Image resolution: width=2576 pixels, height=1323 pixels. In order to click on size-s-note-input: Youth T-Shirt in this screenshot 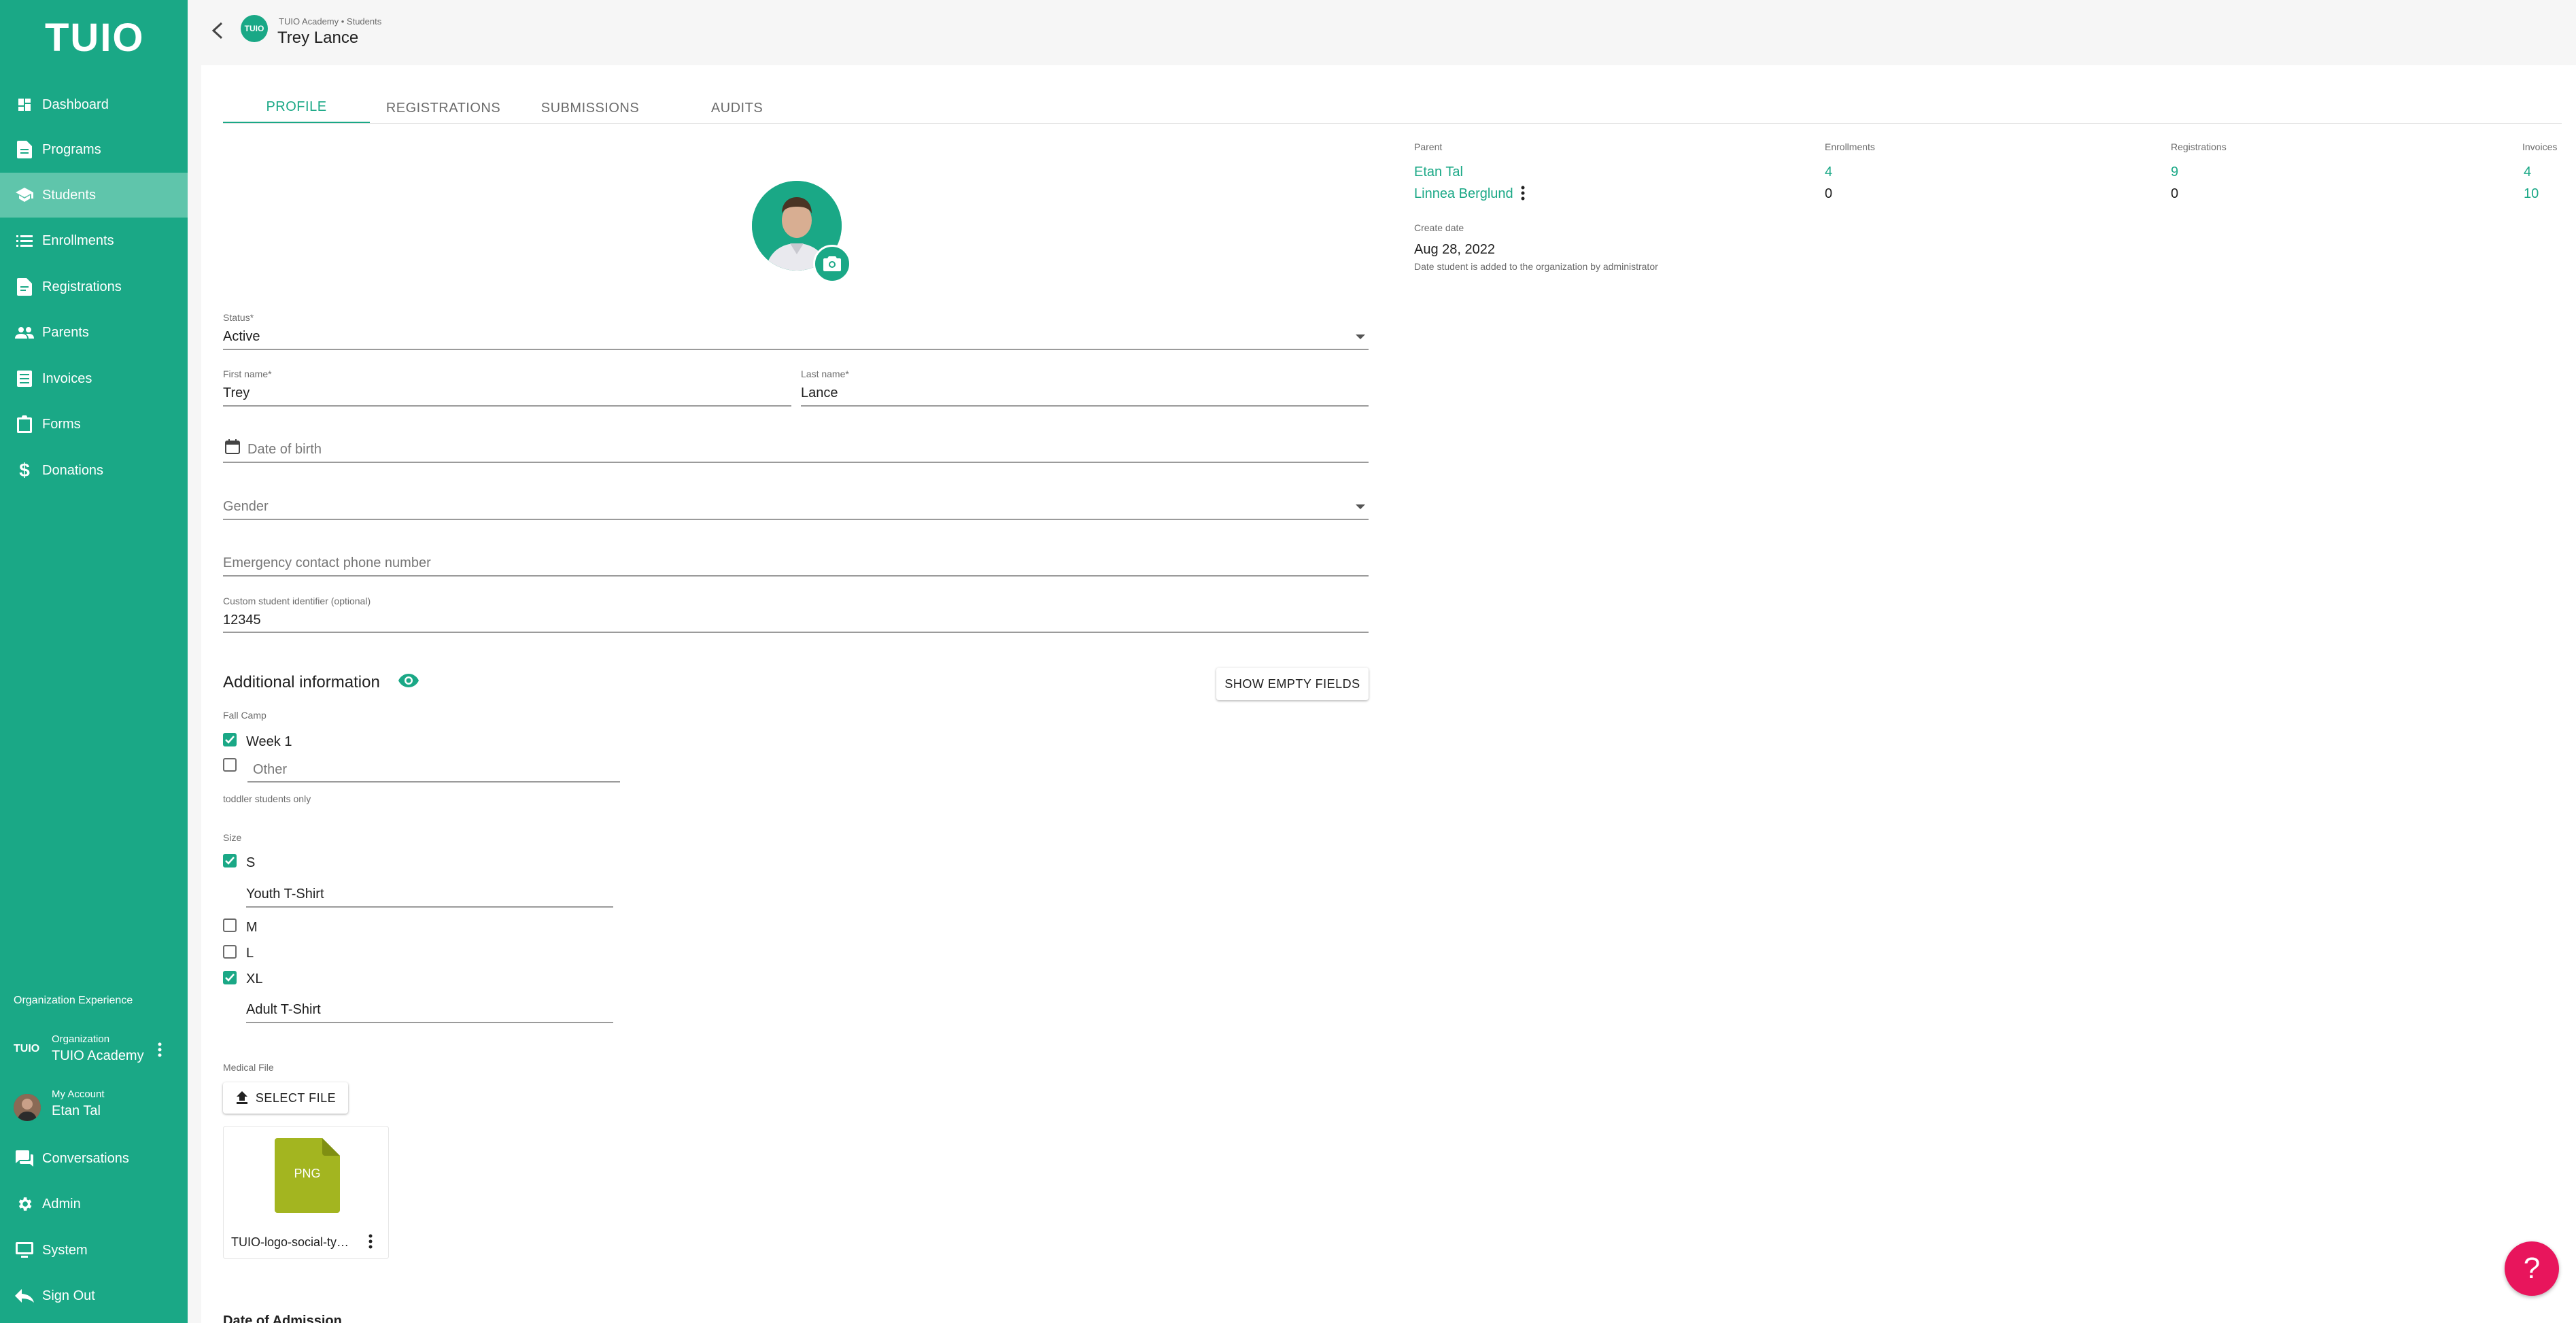, I will do `click(285, 894)`.